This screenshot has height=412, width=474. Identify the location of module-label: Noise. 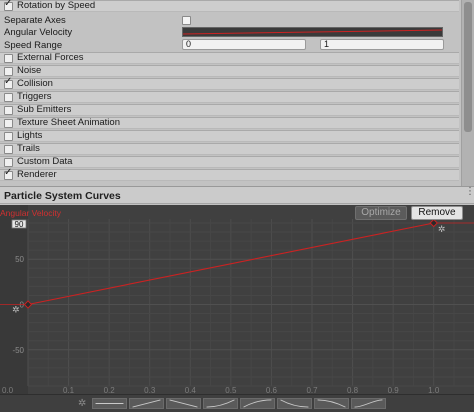
(29, 70).